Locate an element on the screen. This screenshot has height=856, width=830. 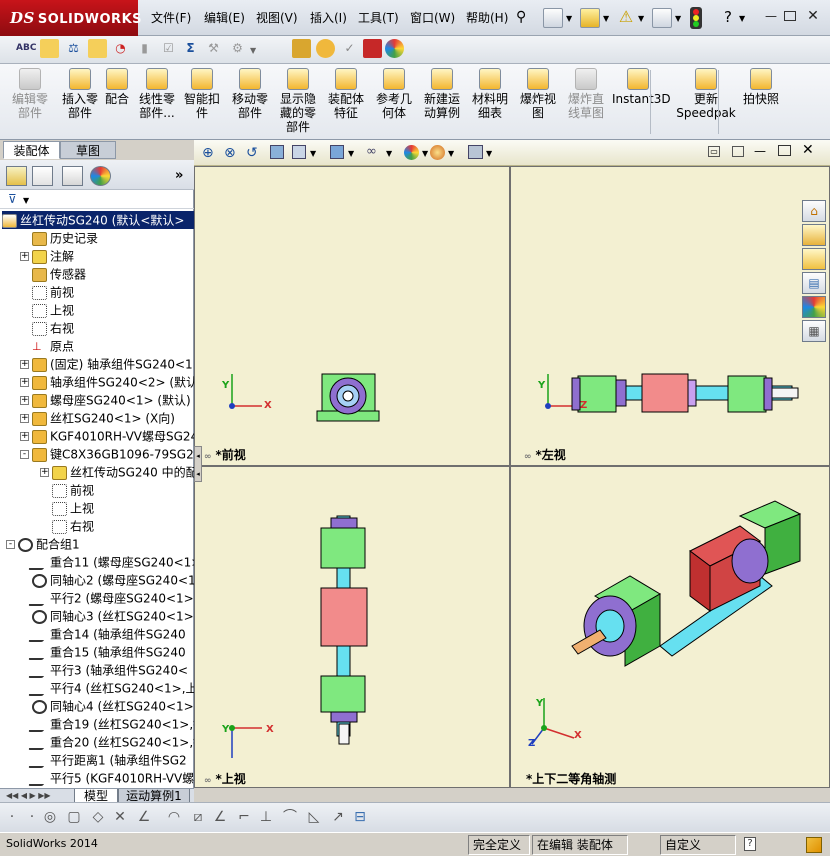
menu-view: 视图(V) is located at coordinates (277, 18).